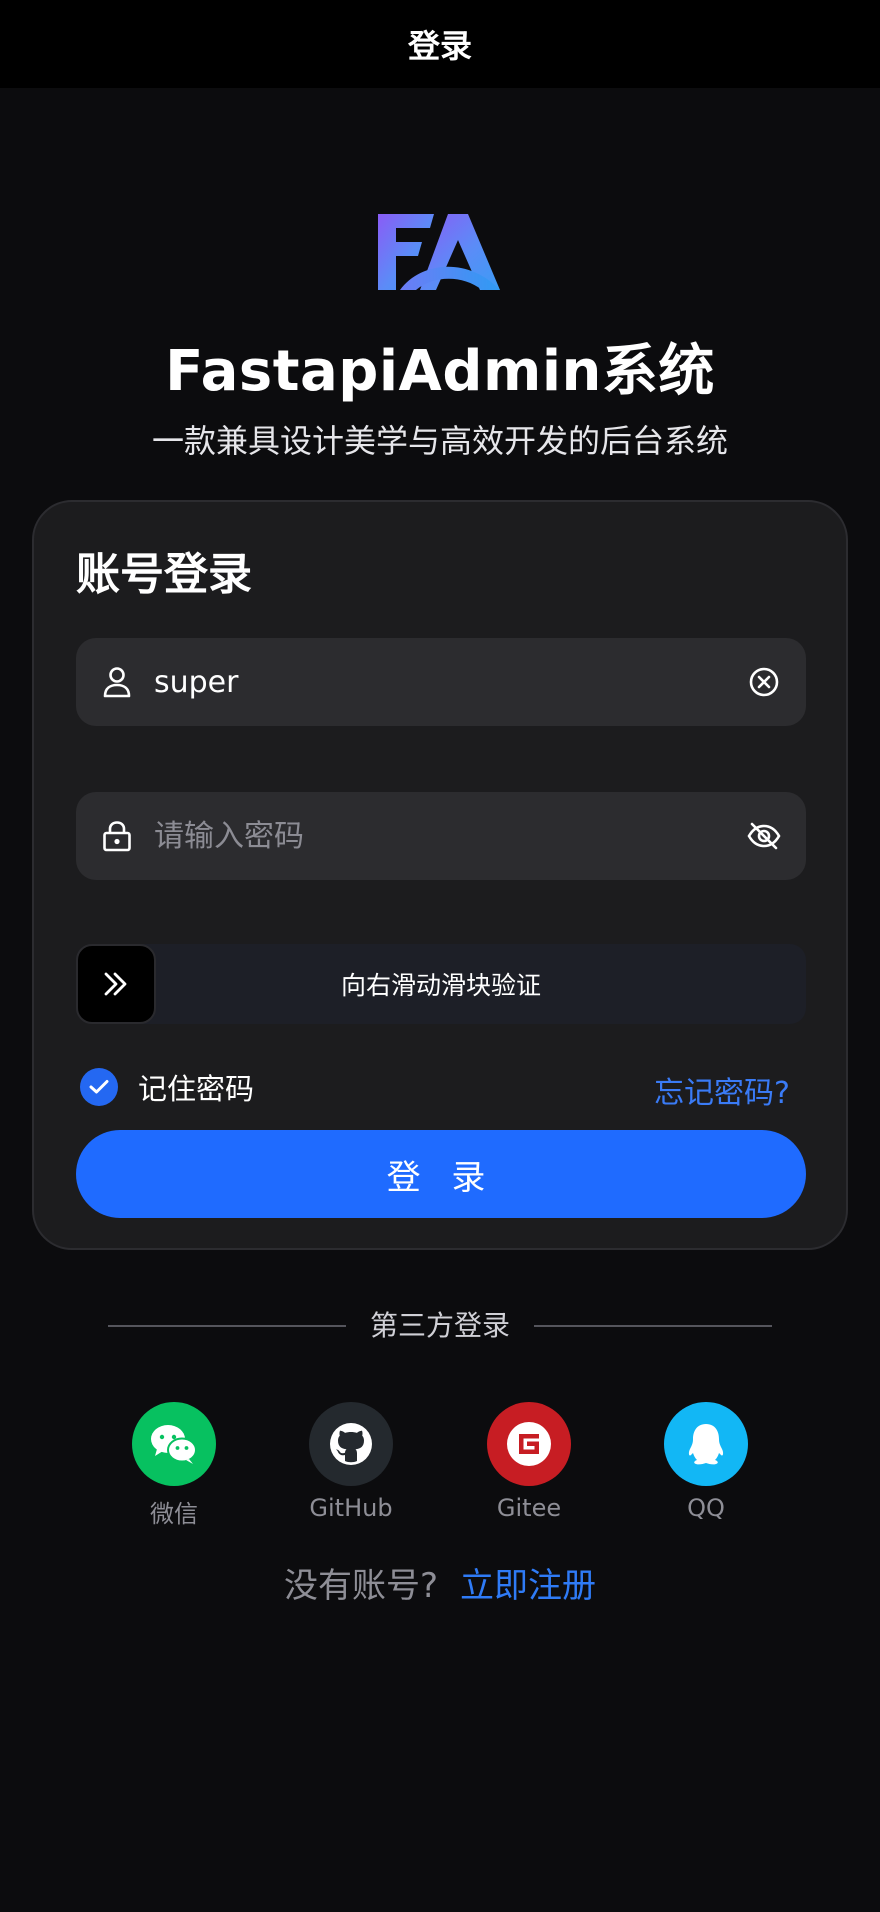  Describe the element at coordinates (764, 682) in the screenshot. I see `clear-icon` at that location.